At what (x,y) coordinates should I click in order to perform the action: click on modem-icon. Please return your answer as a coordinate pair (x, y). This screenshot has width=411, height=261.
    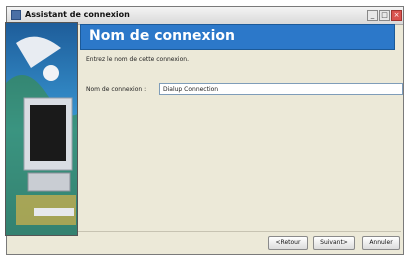
    Looking at the image, I should click on (16, 15).